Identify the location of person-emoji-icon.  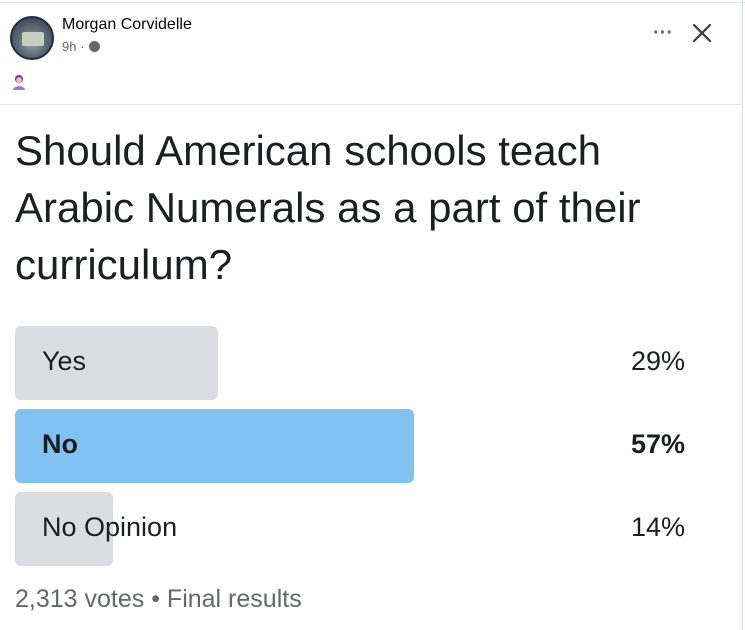
(19, 82).